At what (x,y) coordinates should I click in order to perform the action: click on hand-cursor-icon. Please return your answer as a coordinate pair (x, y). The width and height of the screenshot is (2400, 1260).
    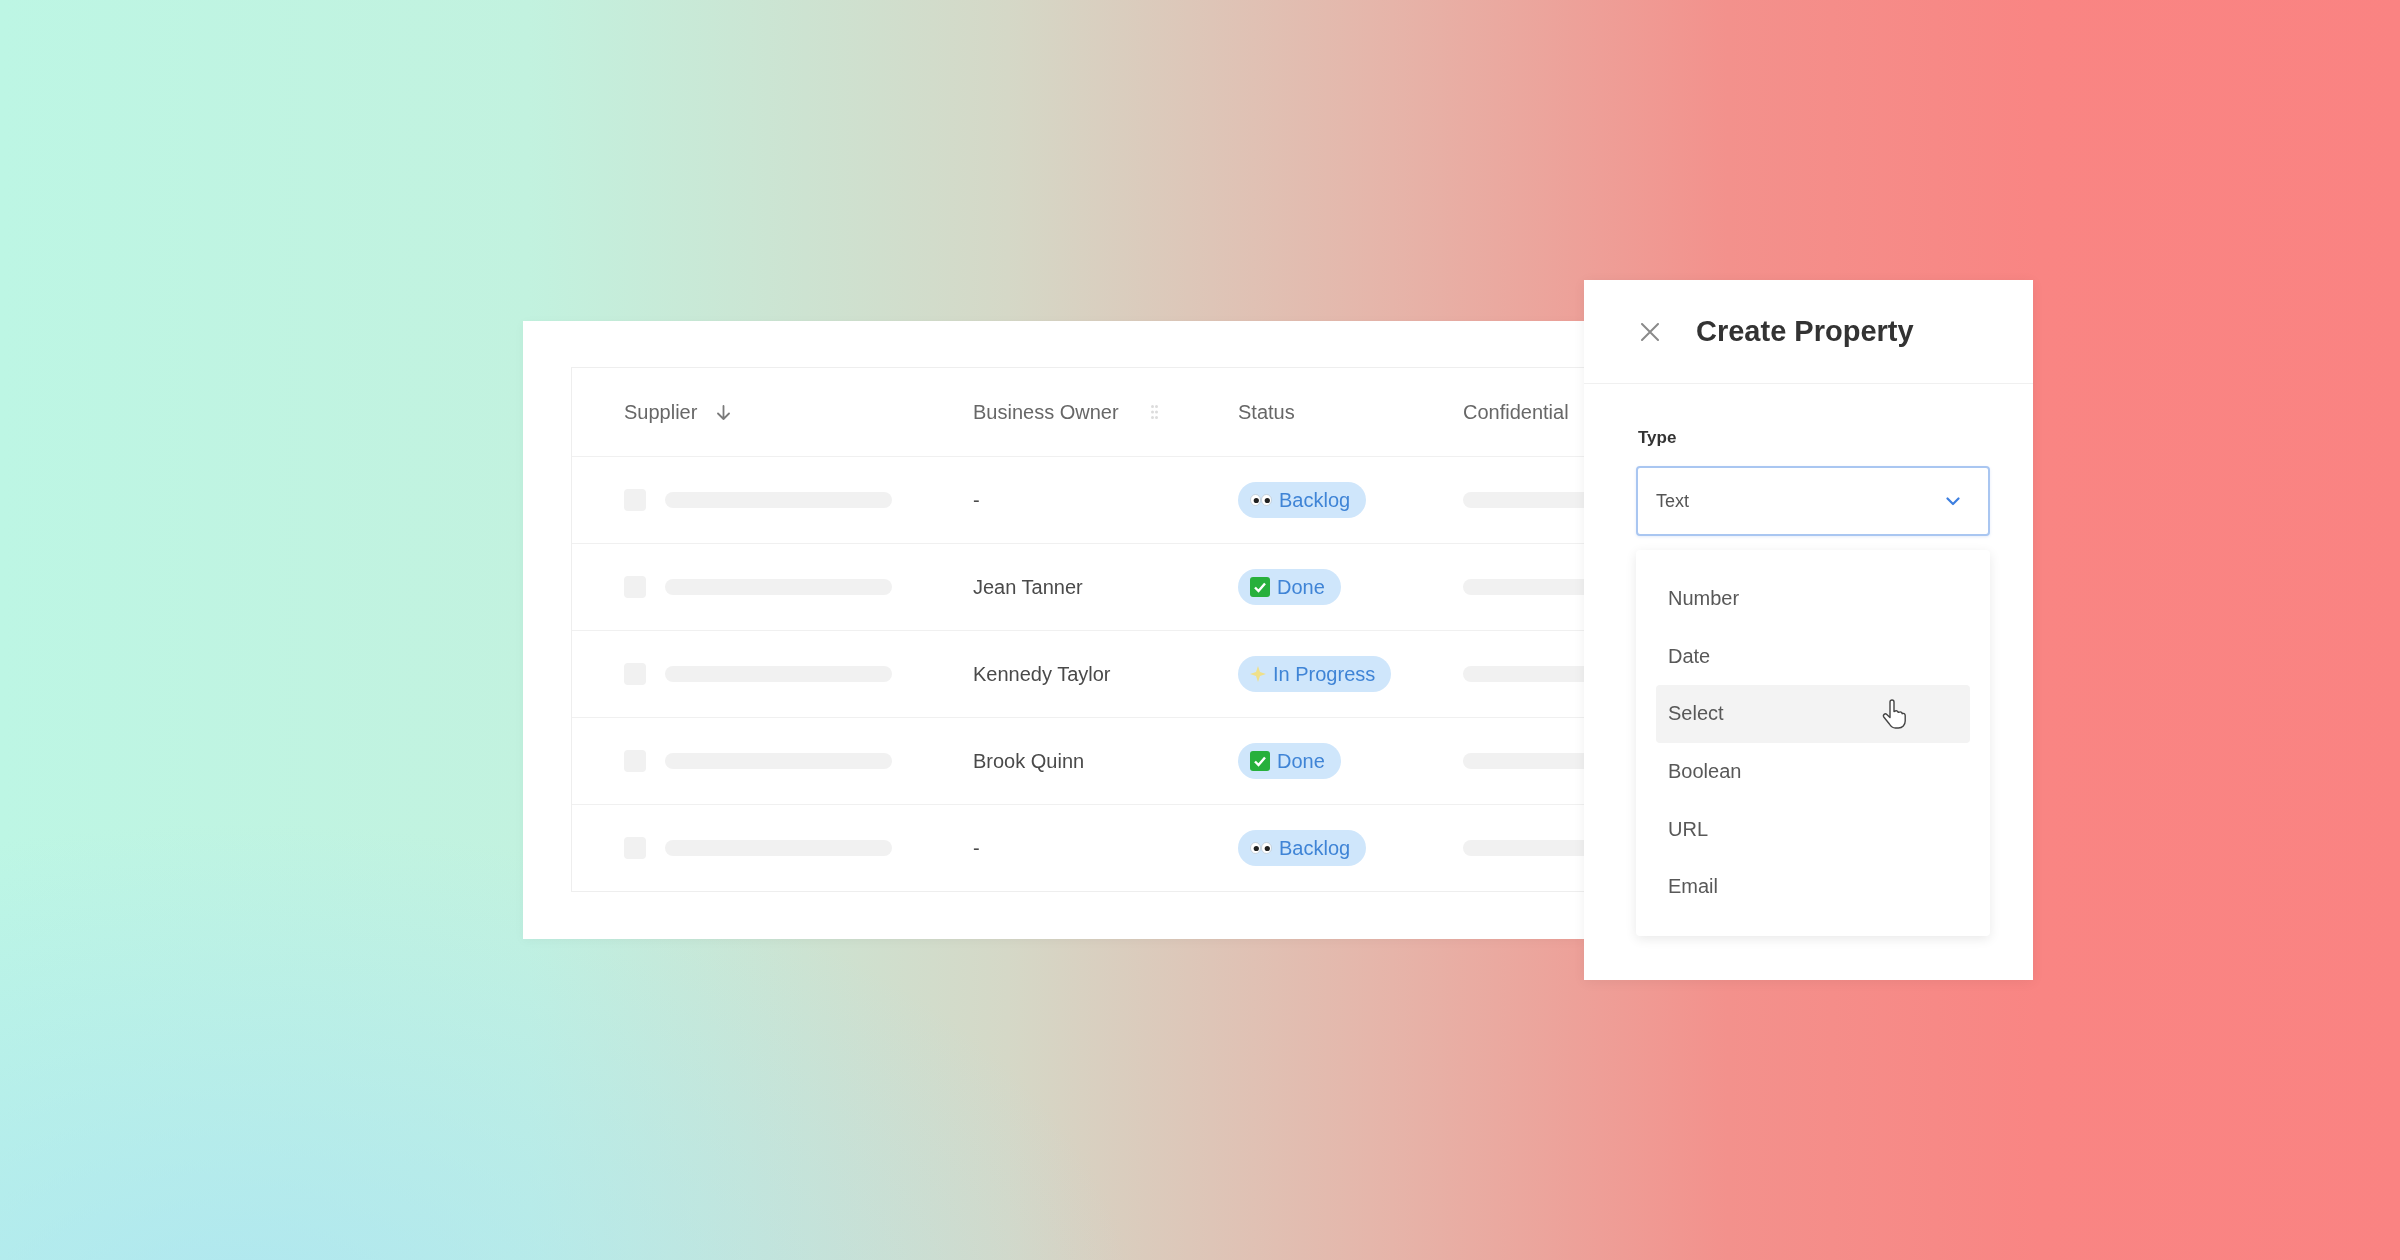
    Looking at the image, I should click on (1894, 714).